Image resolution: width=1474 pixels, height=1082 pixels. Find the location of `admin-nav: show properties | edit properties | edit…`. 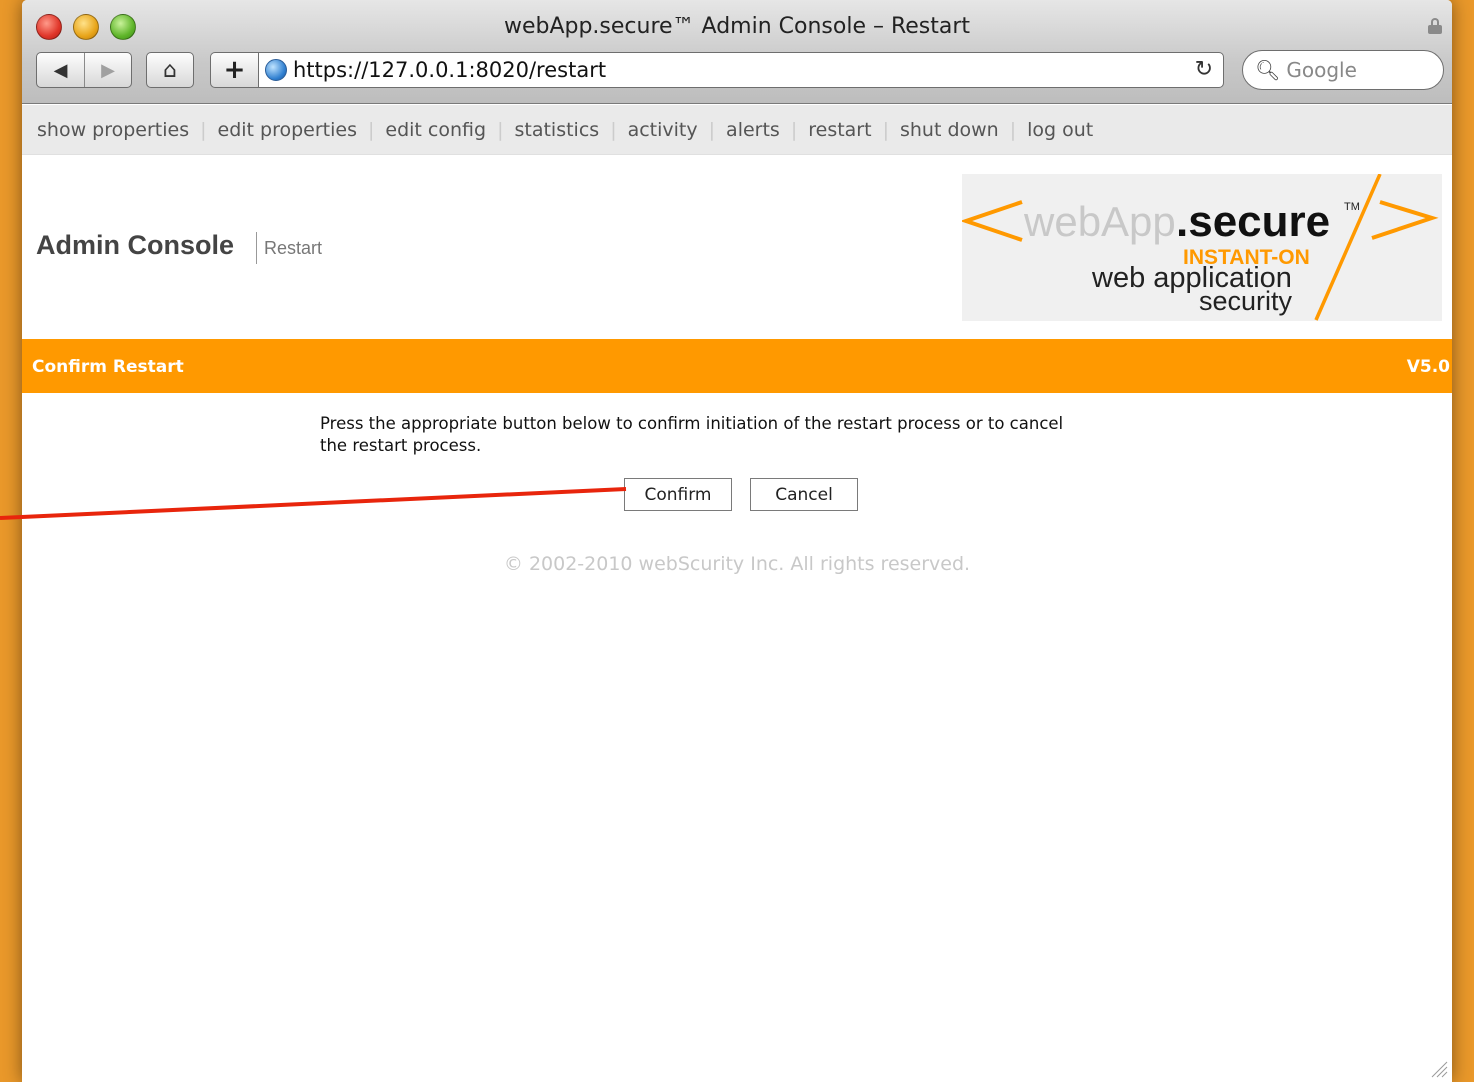

admin-nav: show properties | edit properties | edit… is located at coordinates (737, 130).